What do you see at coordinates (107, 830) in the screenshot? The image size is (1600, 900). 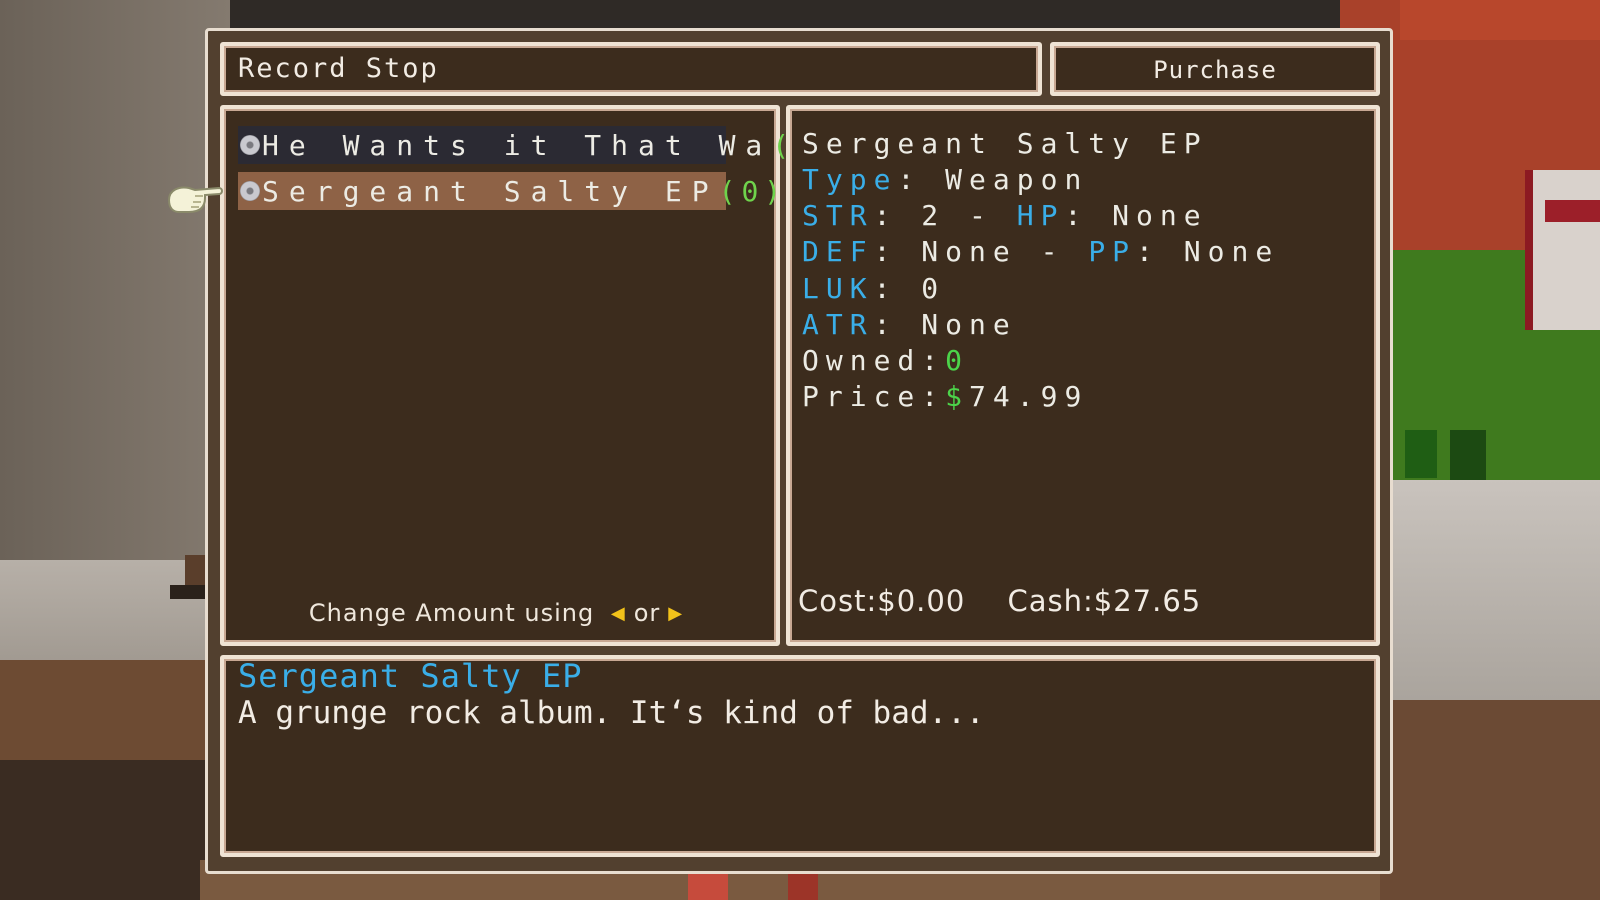 I see `left-shelf-shadow` at bounding box center [107, 830].